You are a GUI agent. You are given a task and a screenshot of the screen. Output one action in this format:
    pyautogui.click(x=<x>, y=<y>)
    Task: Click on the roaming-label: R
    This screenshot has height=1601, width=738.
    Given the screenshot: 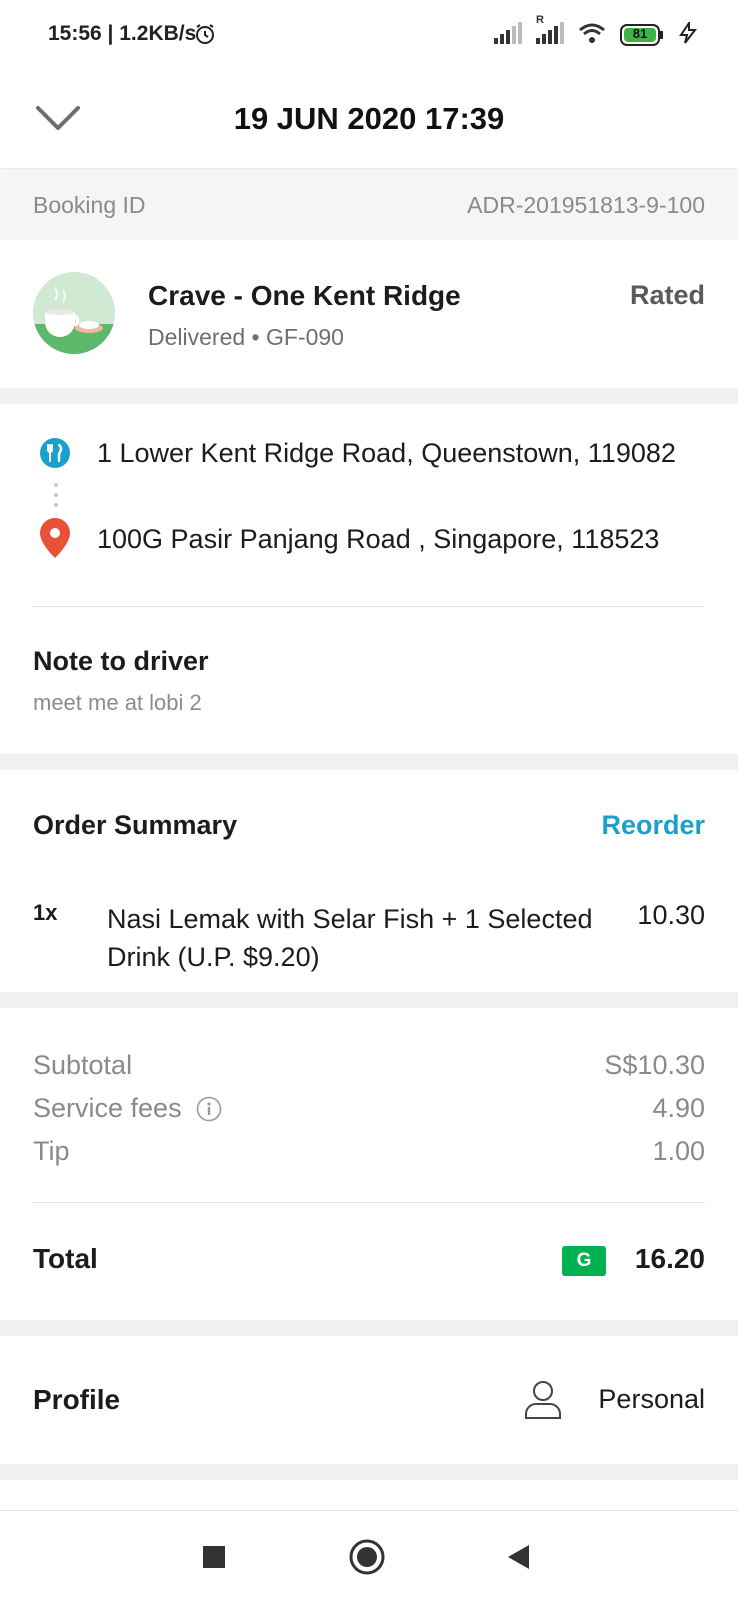 What is the action you would take?
    pyautogui.click(x=540, y=19)
    